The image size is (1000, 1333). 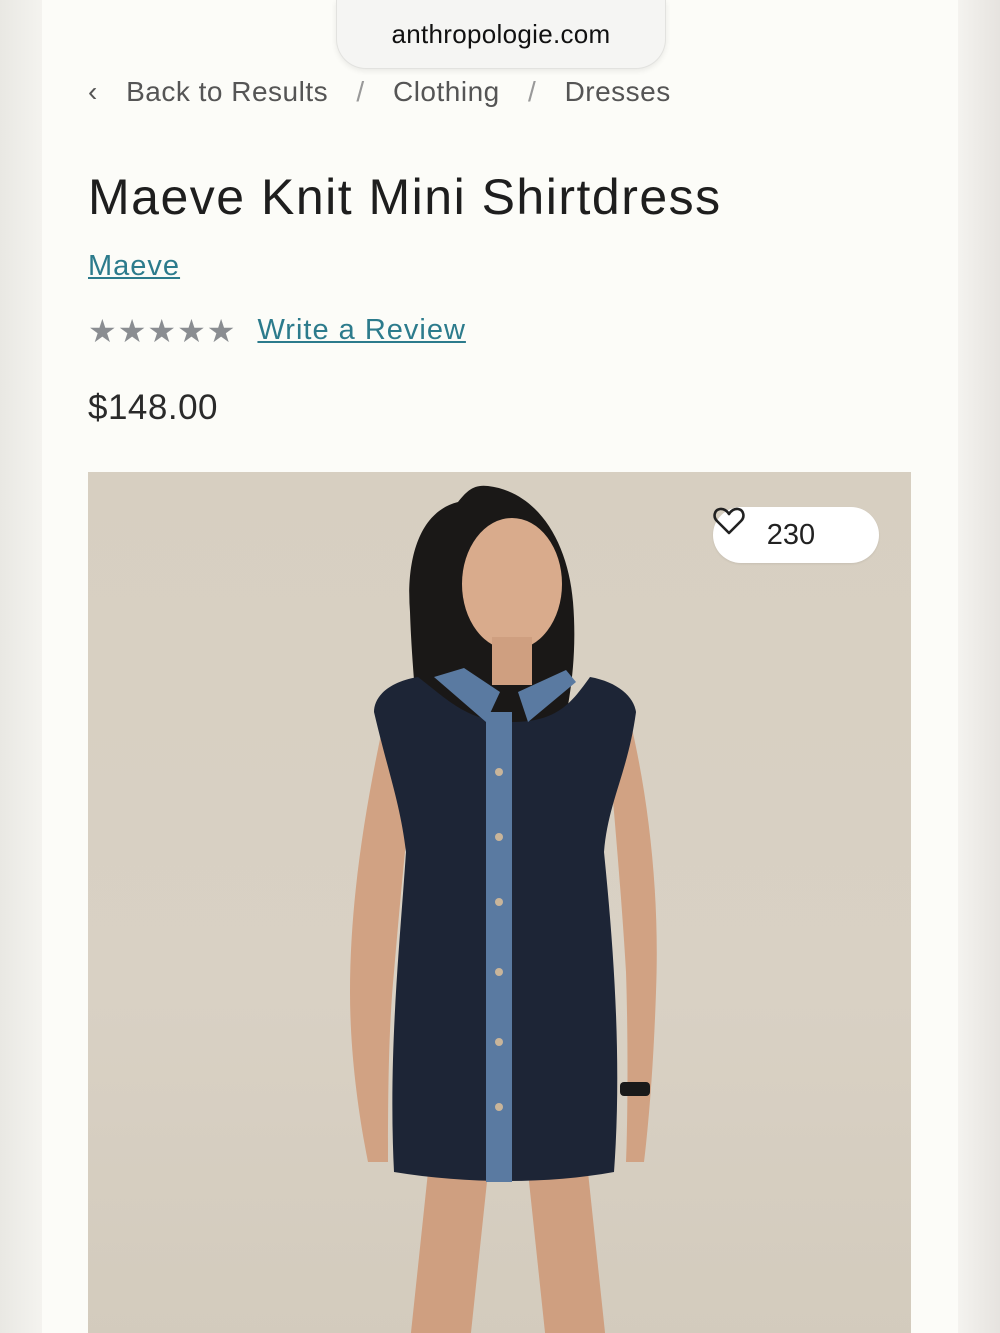 I want to click on favorite-button: 230, so click(x=796, y=535).